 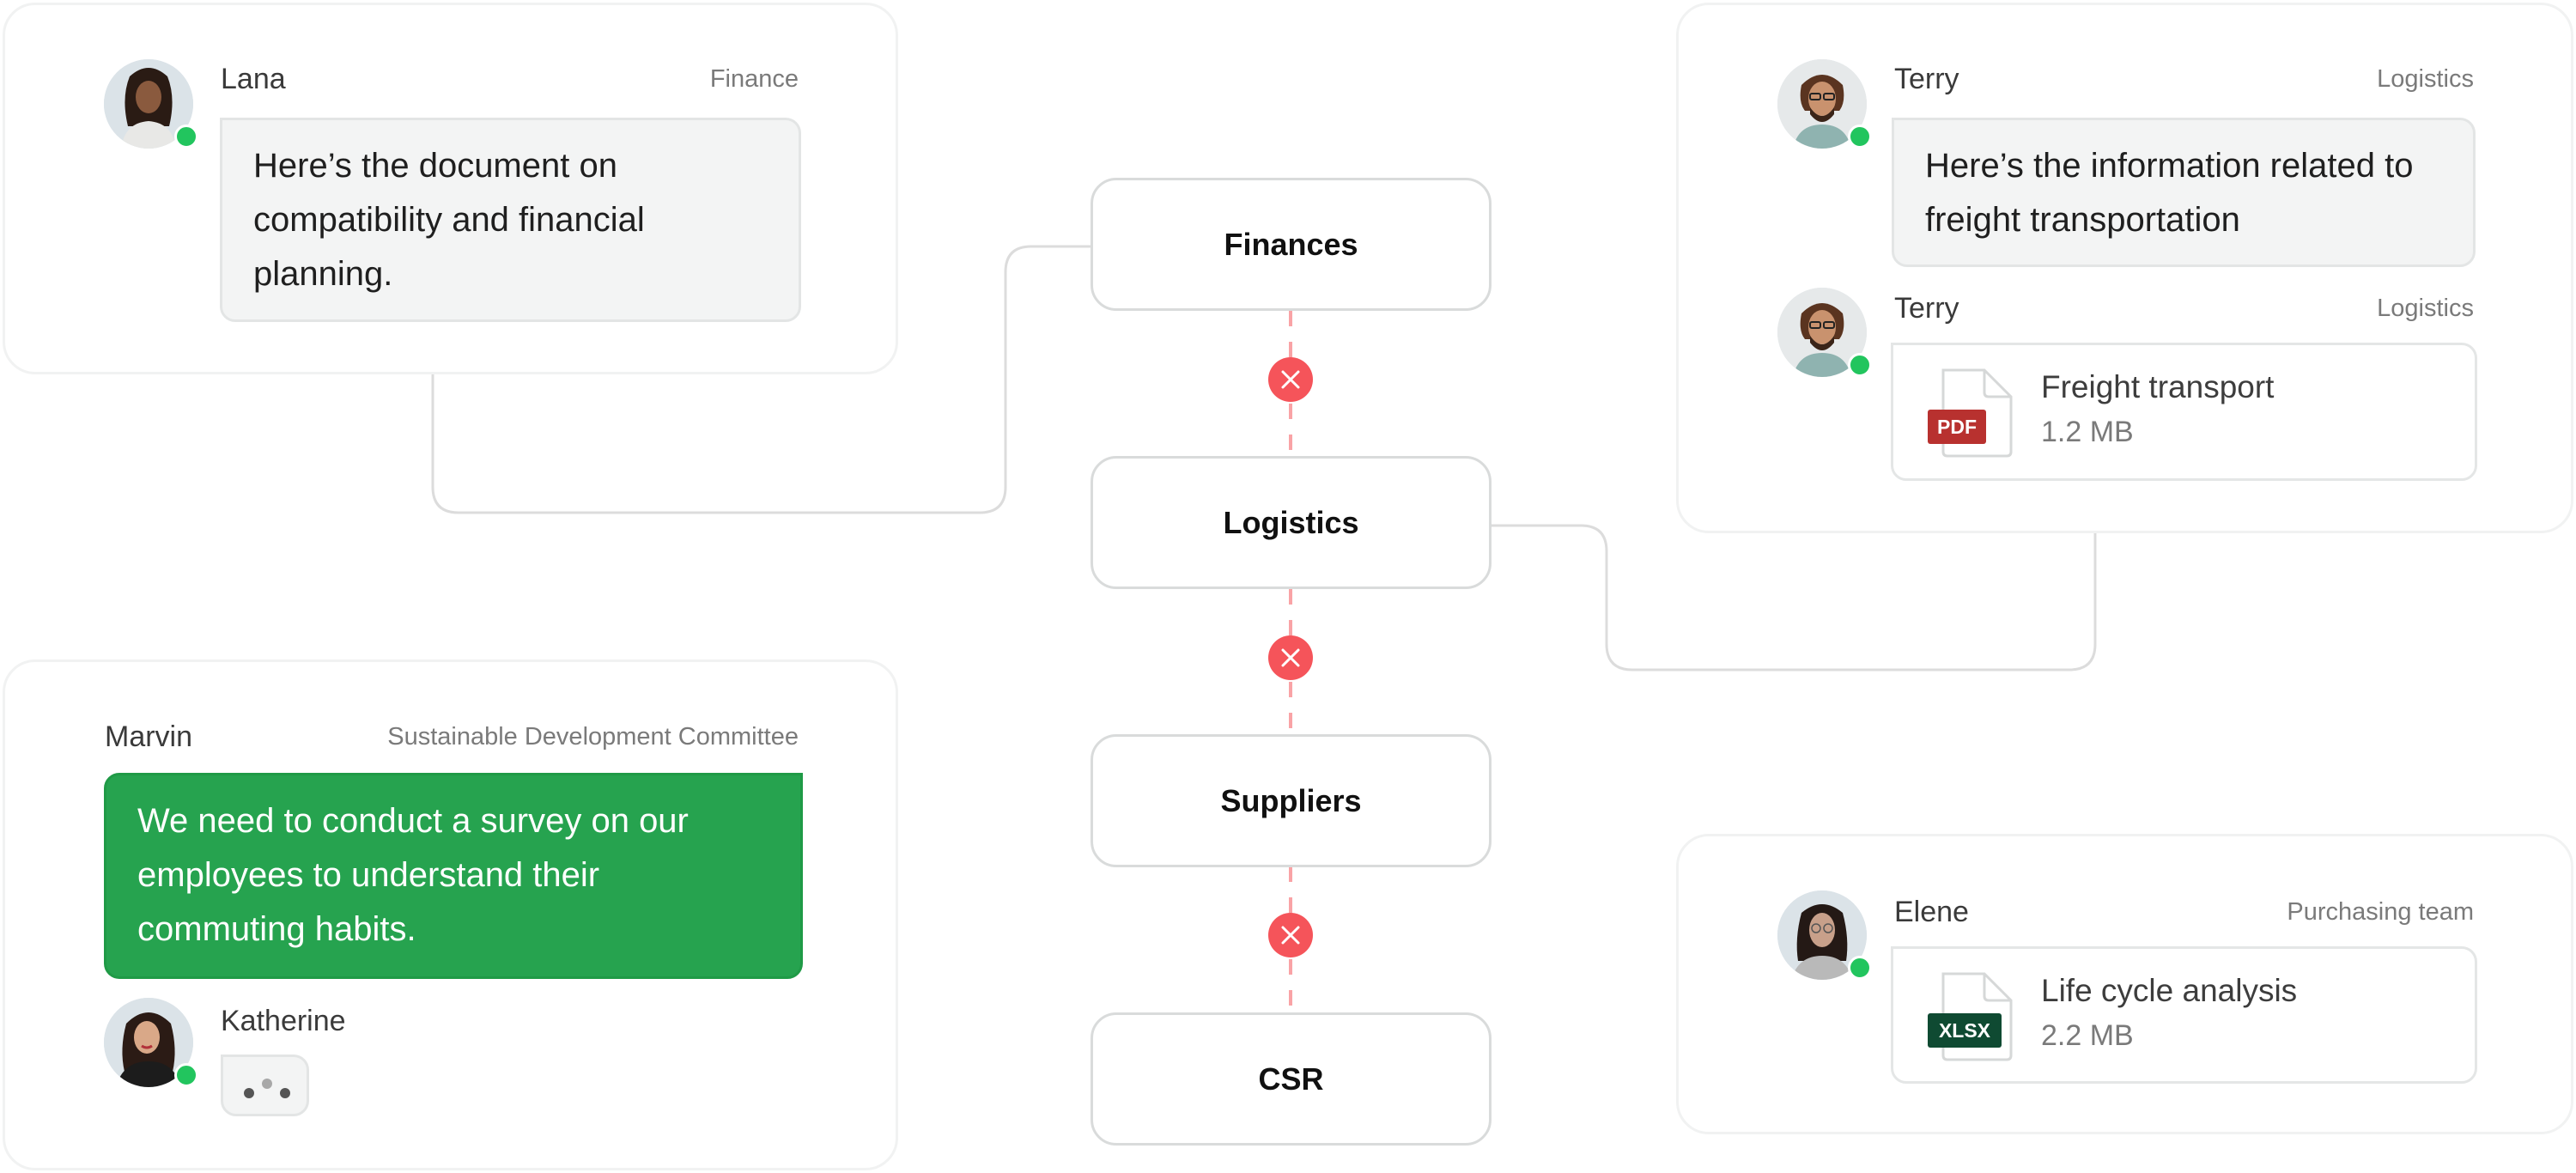 What do you see at coordinates (1824, 935) in the screenshot?
I see `avatar-elene` at bounding box center [1824, 935].